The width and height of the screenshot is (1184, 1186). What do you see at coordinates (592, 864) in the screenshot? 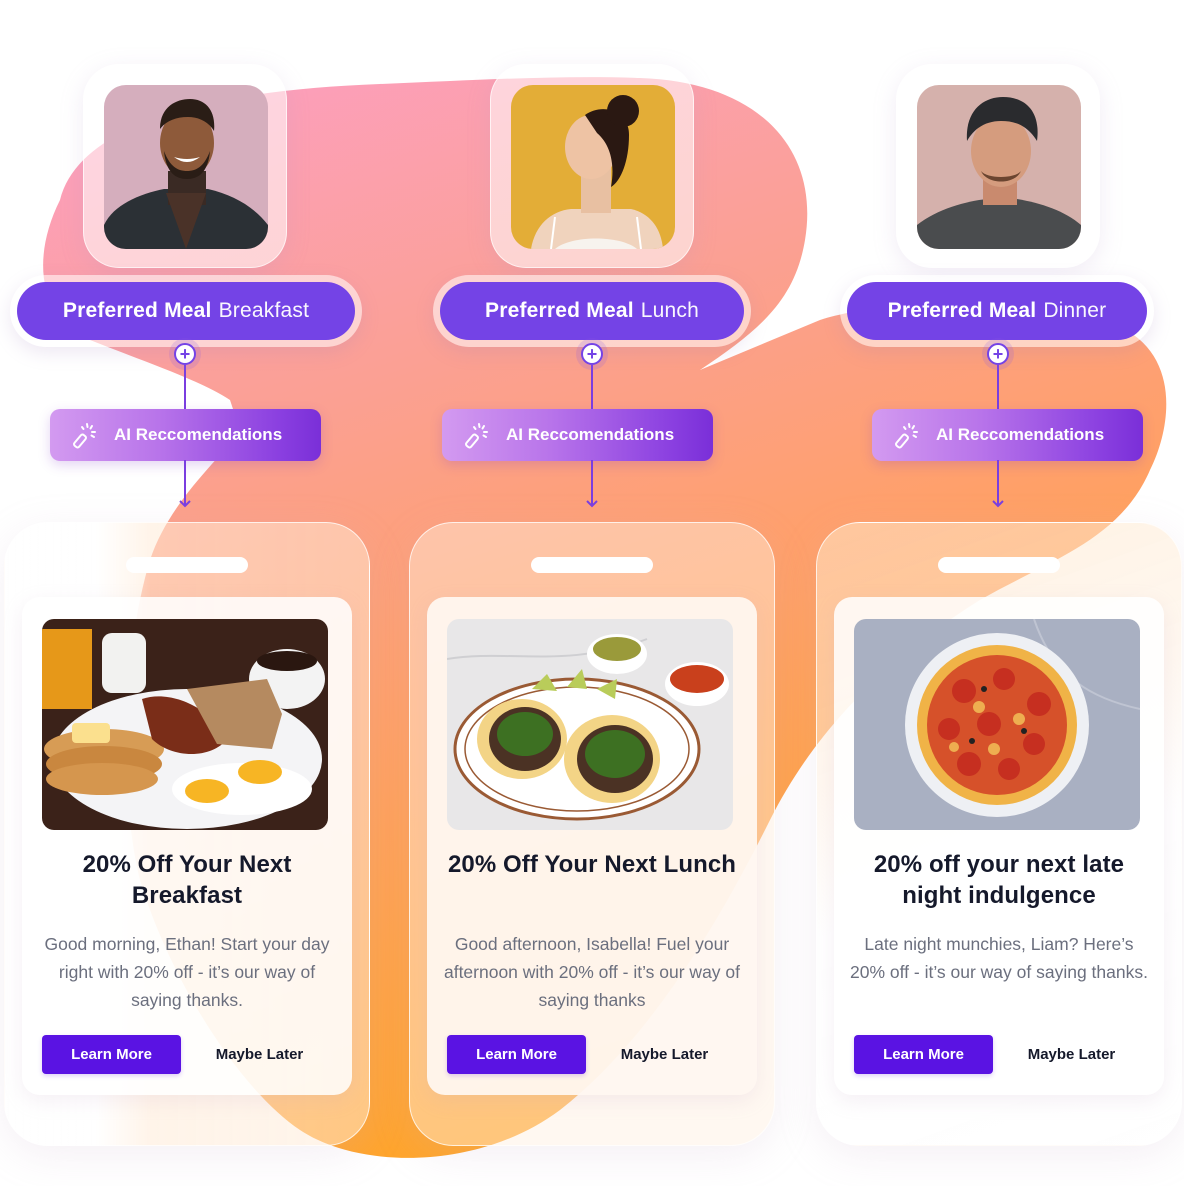
I see `offer-title: 20% Off Your Next Lunch` at bounding box center [592, 864].